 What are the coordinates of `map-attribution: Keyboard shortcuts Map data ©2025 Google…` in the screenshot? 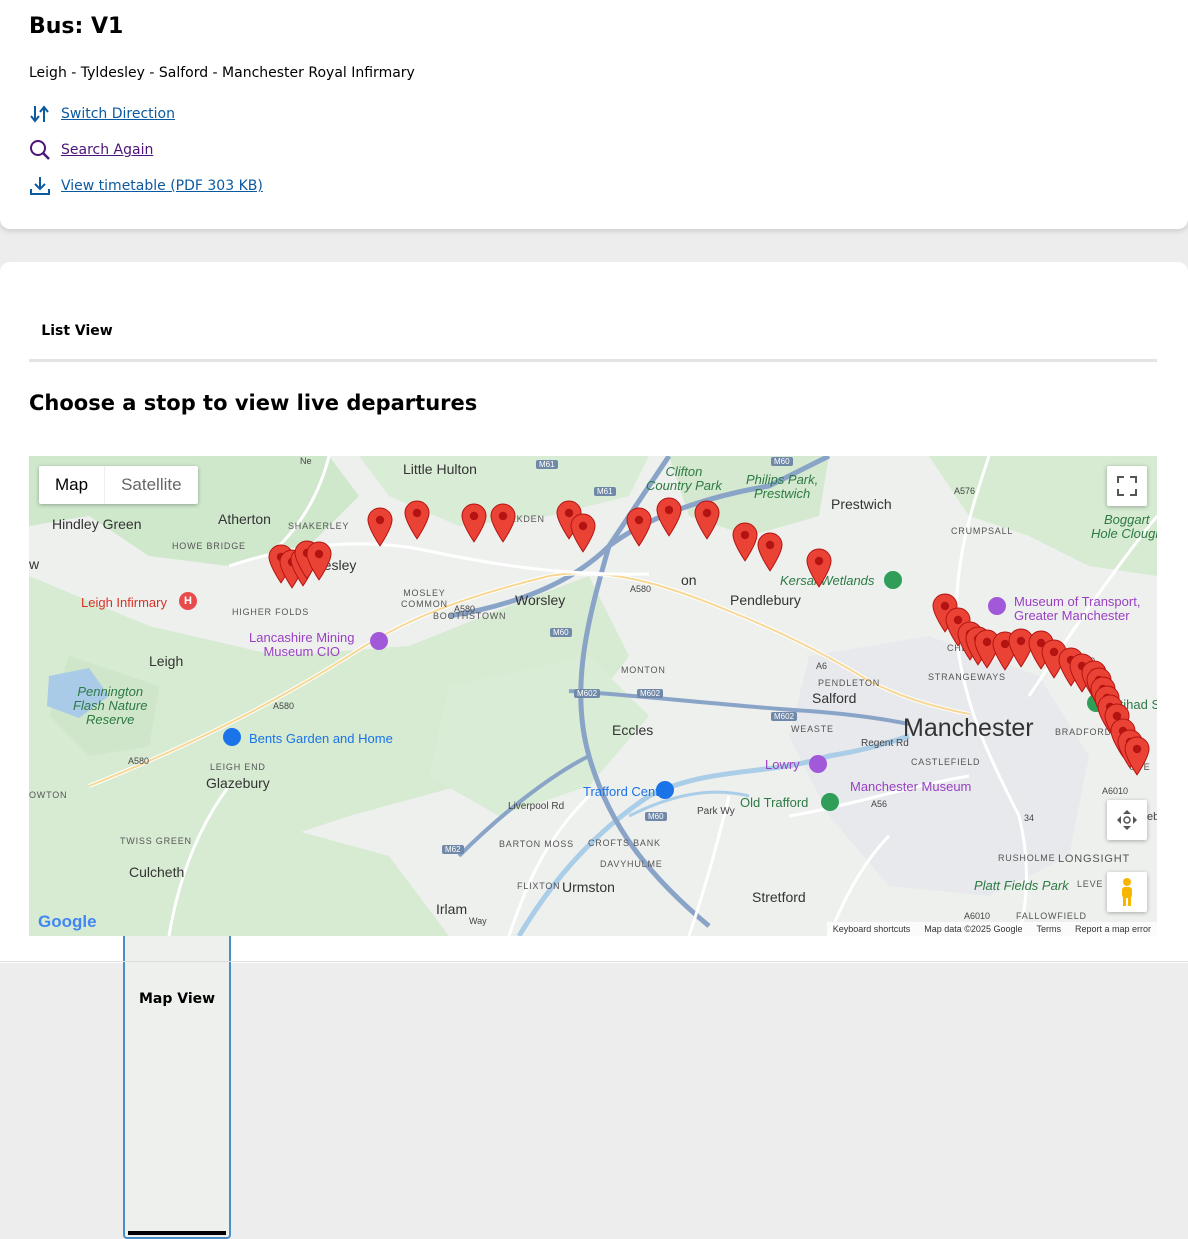 It's located at (991, 929).